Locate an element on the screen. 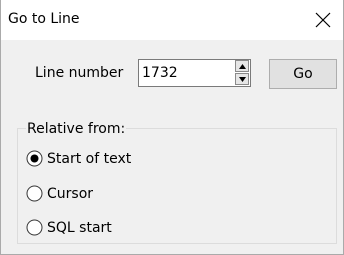 Image resolution: width=344 pixels, height=255 pixels. chevron-up-icon is located at coordinates (242, 66).